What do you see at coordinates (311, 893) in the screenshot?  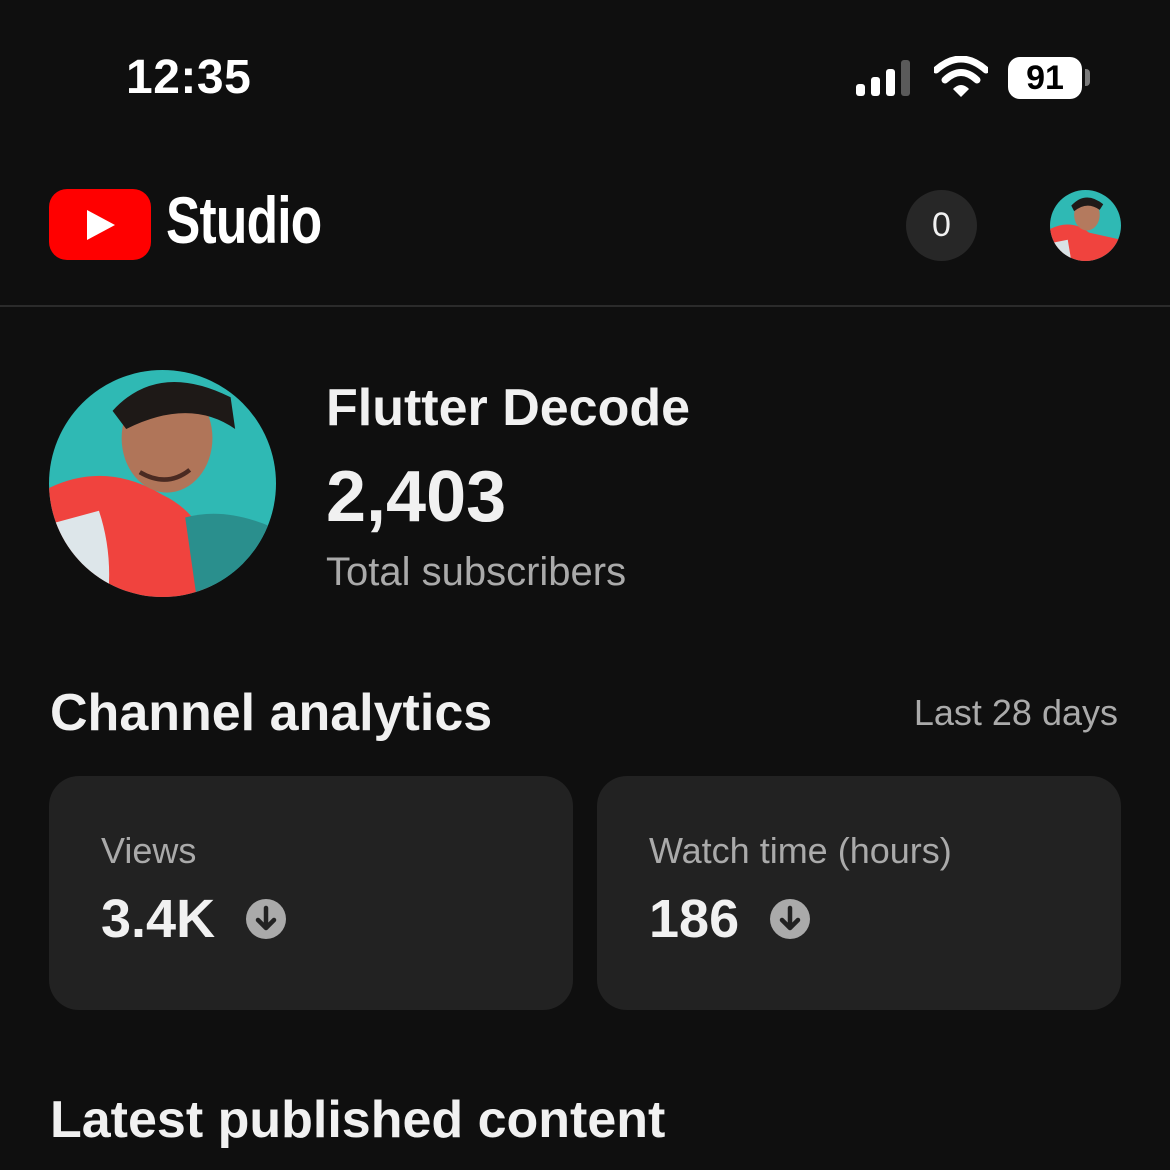 I see `views-card: Views 3.4K` at bounding box center [311, 893].